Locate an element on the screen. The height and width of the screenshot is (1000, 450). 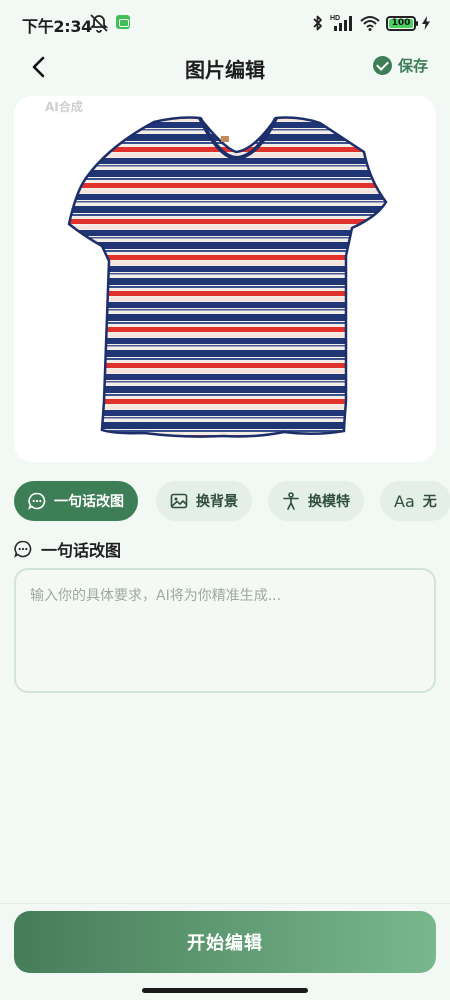
wifi-icon is located at coordinates (370, 23).